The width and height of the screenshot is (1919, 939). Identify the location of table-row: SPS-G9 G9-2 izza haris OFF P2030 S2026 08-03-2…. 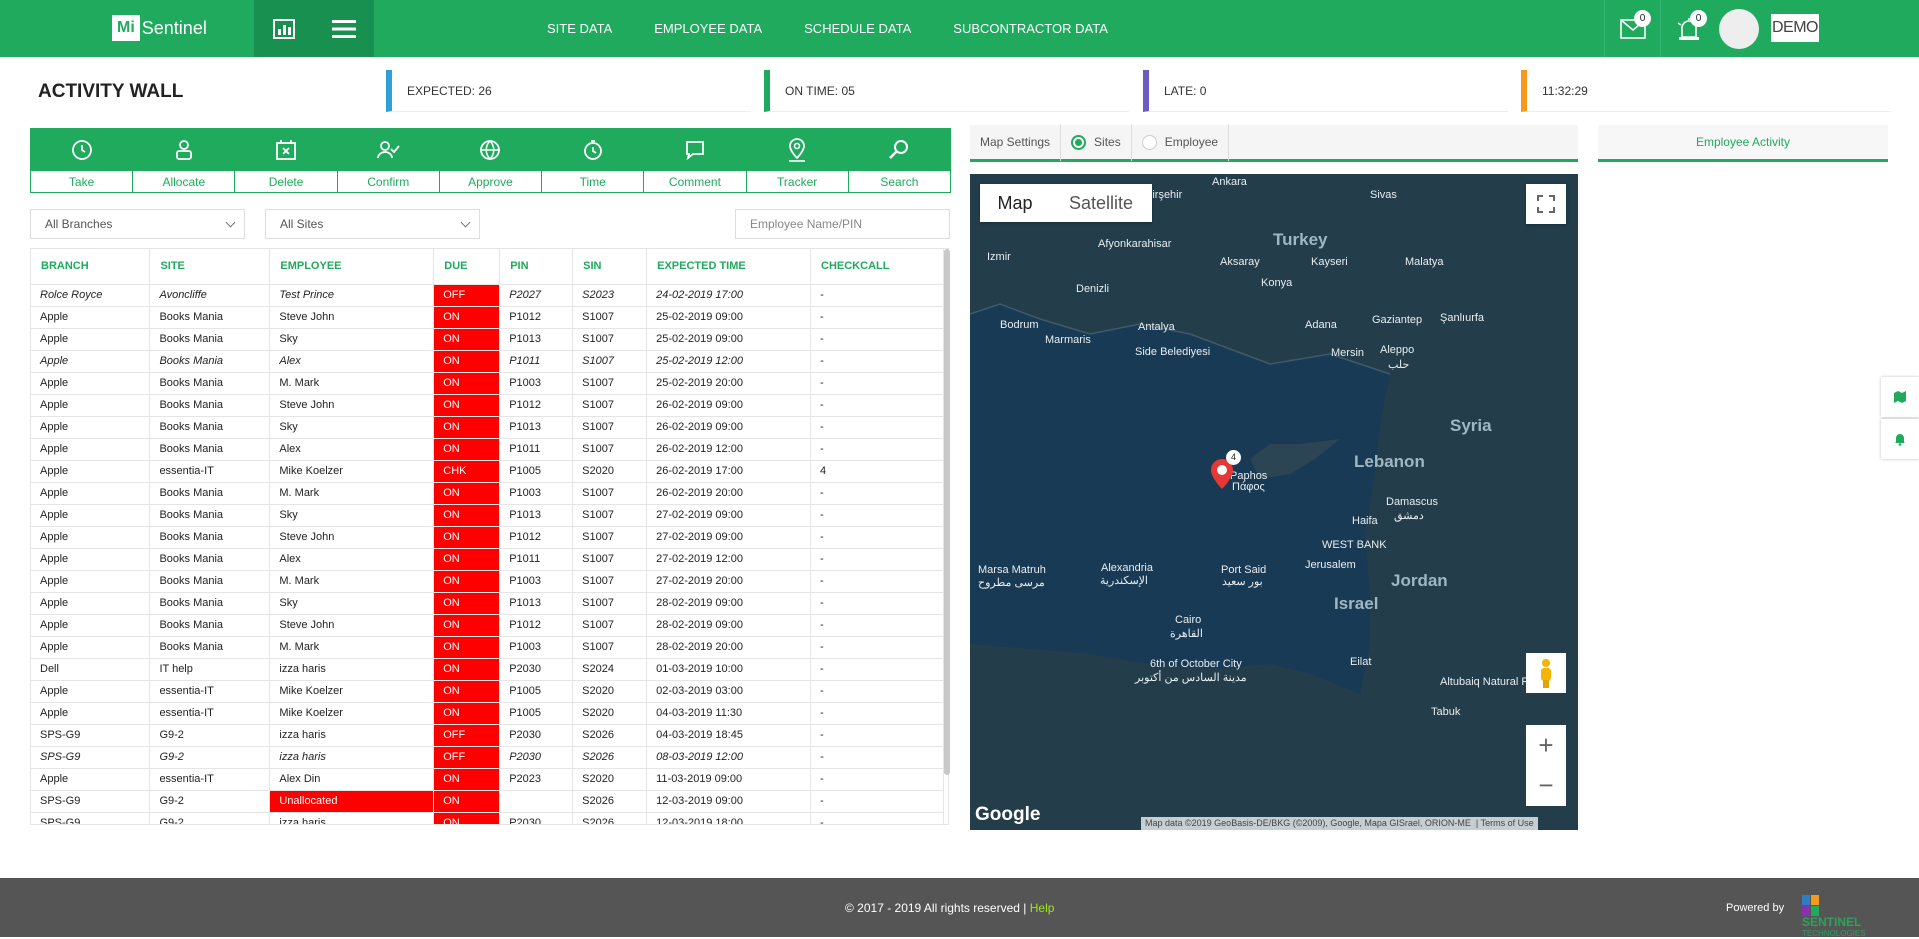
(487, 757).